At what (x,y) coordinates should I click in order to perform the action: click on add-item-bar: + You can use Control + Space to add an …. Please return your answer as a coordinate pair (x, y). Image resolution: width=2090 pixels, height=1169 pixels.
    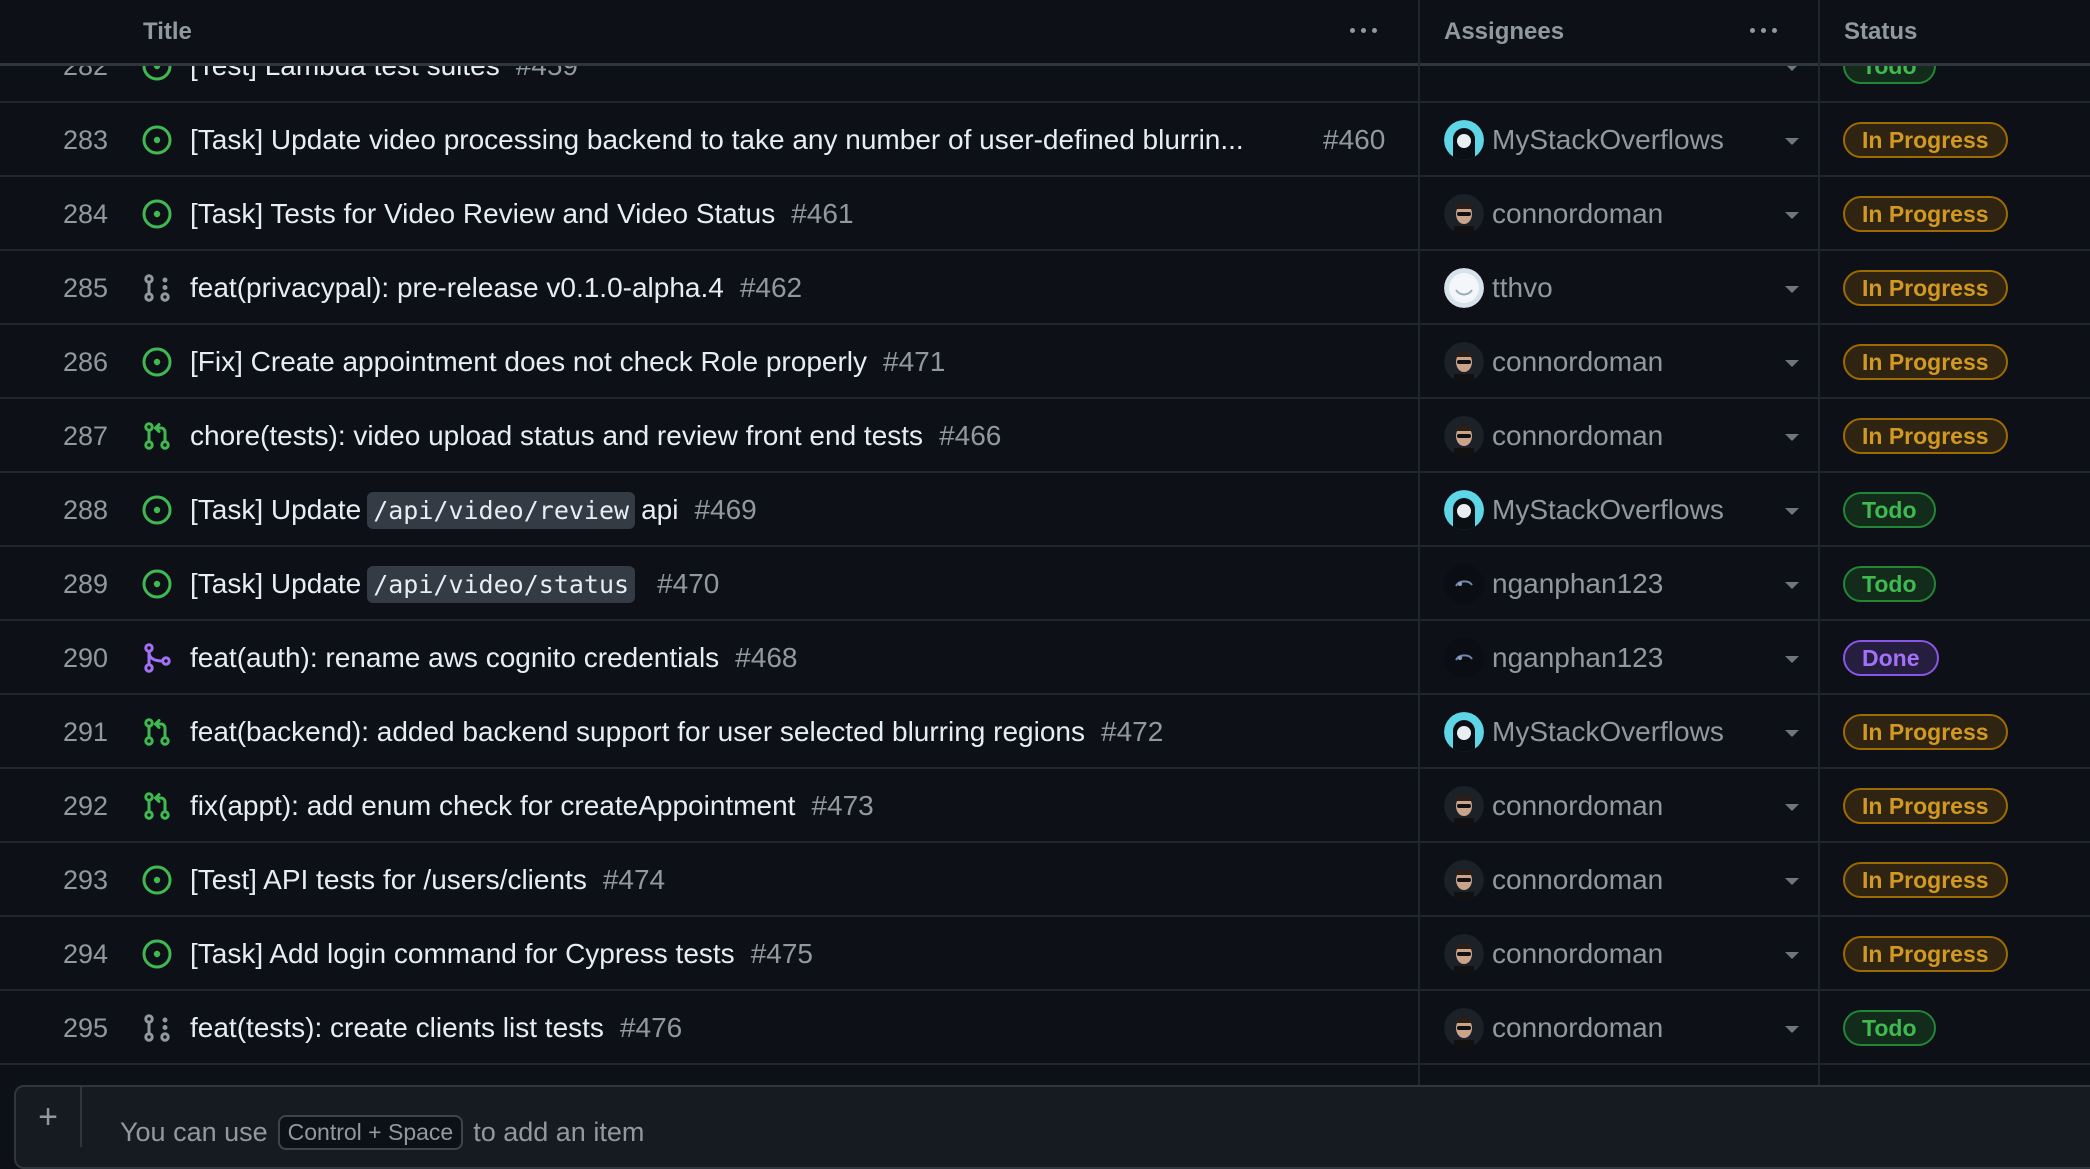
    Looking at the image, I should click on (1052, 1127).